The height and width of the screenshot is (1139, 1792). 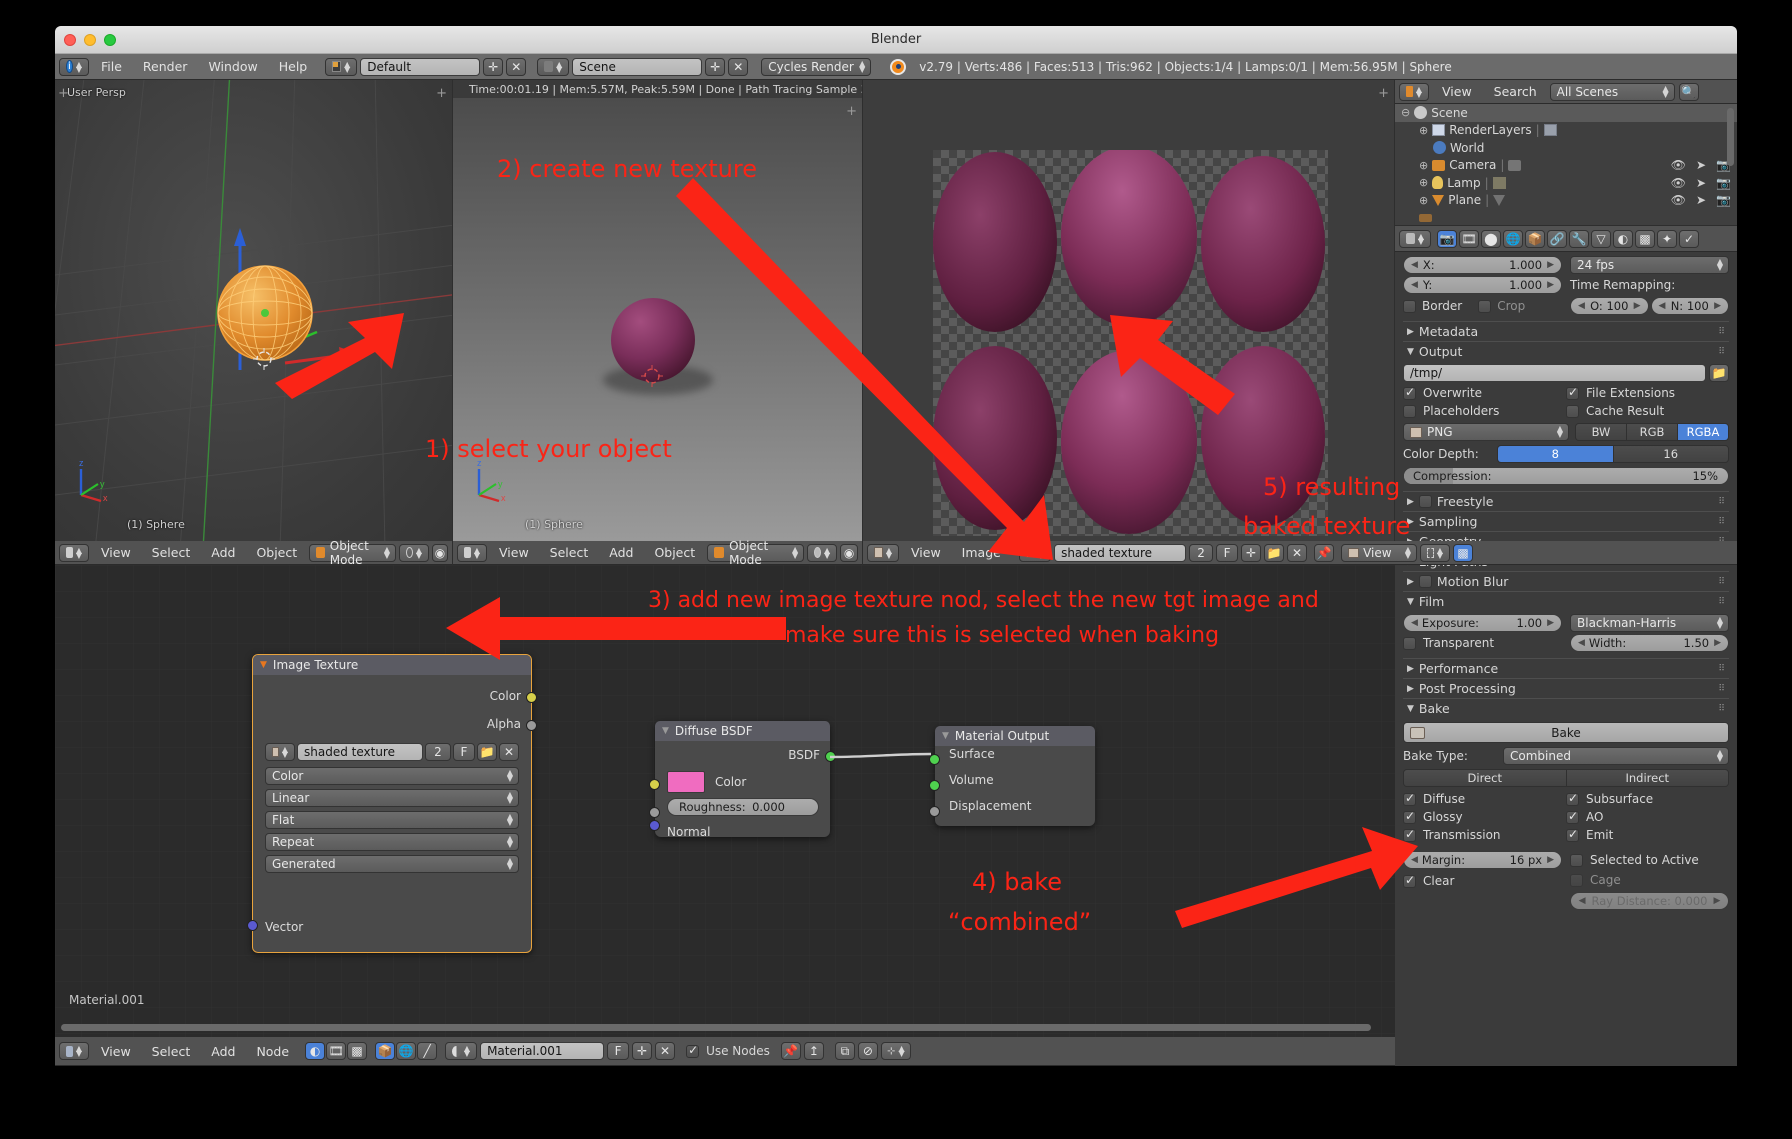 I want to click on file-extensions-checkbox, so click(x=1572, y=392).